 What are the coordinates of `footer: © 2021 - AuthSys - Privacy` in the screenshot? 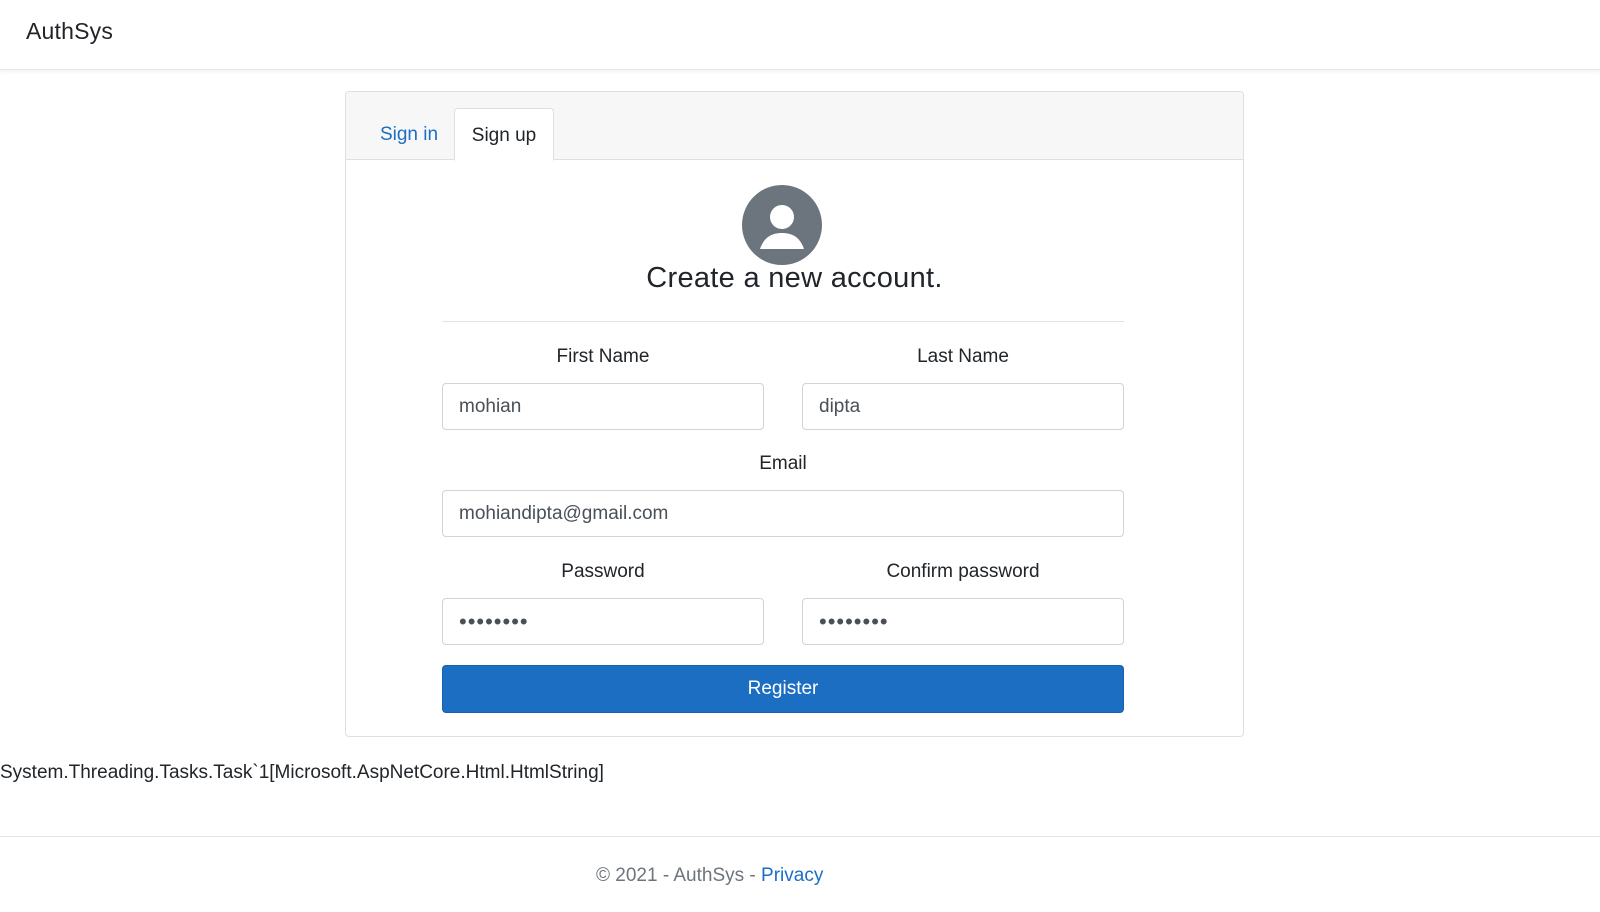 It's located at (800, 874).